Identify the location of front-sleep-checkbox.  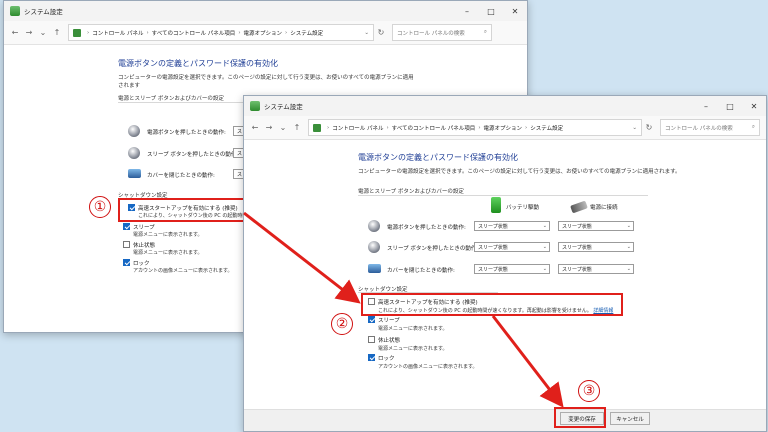
(371, 319).